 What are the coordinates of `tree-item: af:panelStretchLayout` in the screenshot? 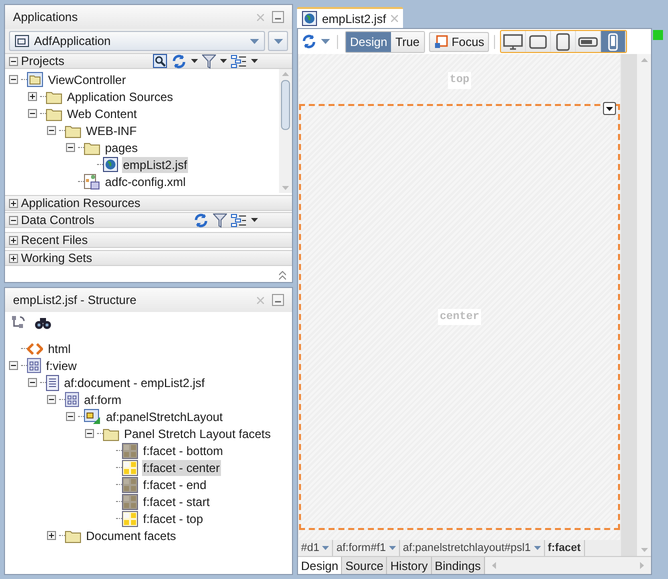 It's located at (164, 416).